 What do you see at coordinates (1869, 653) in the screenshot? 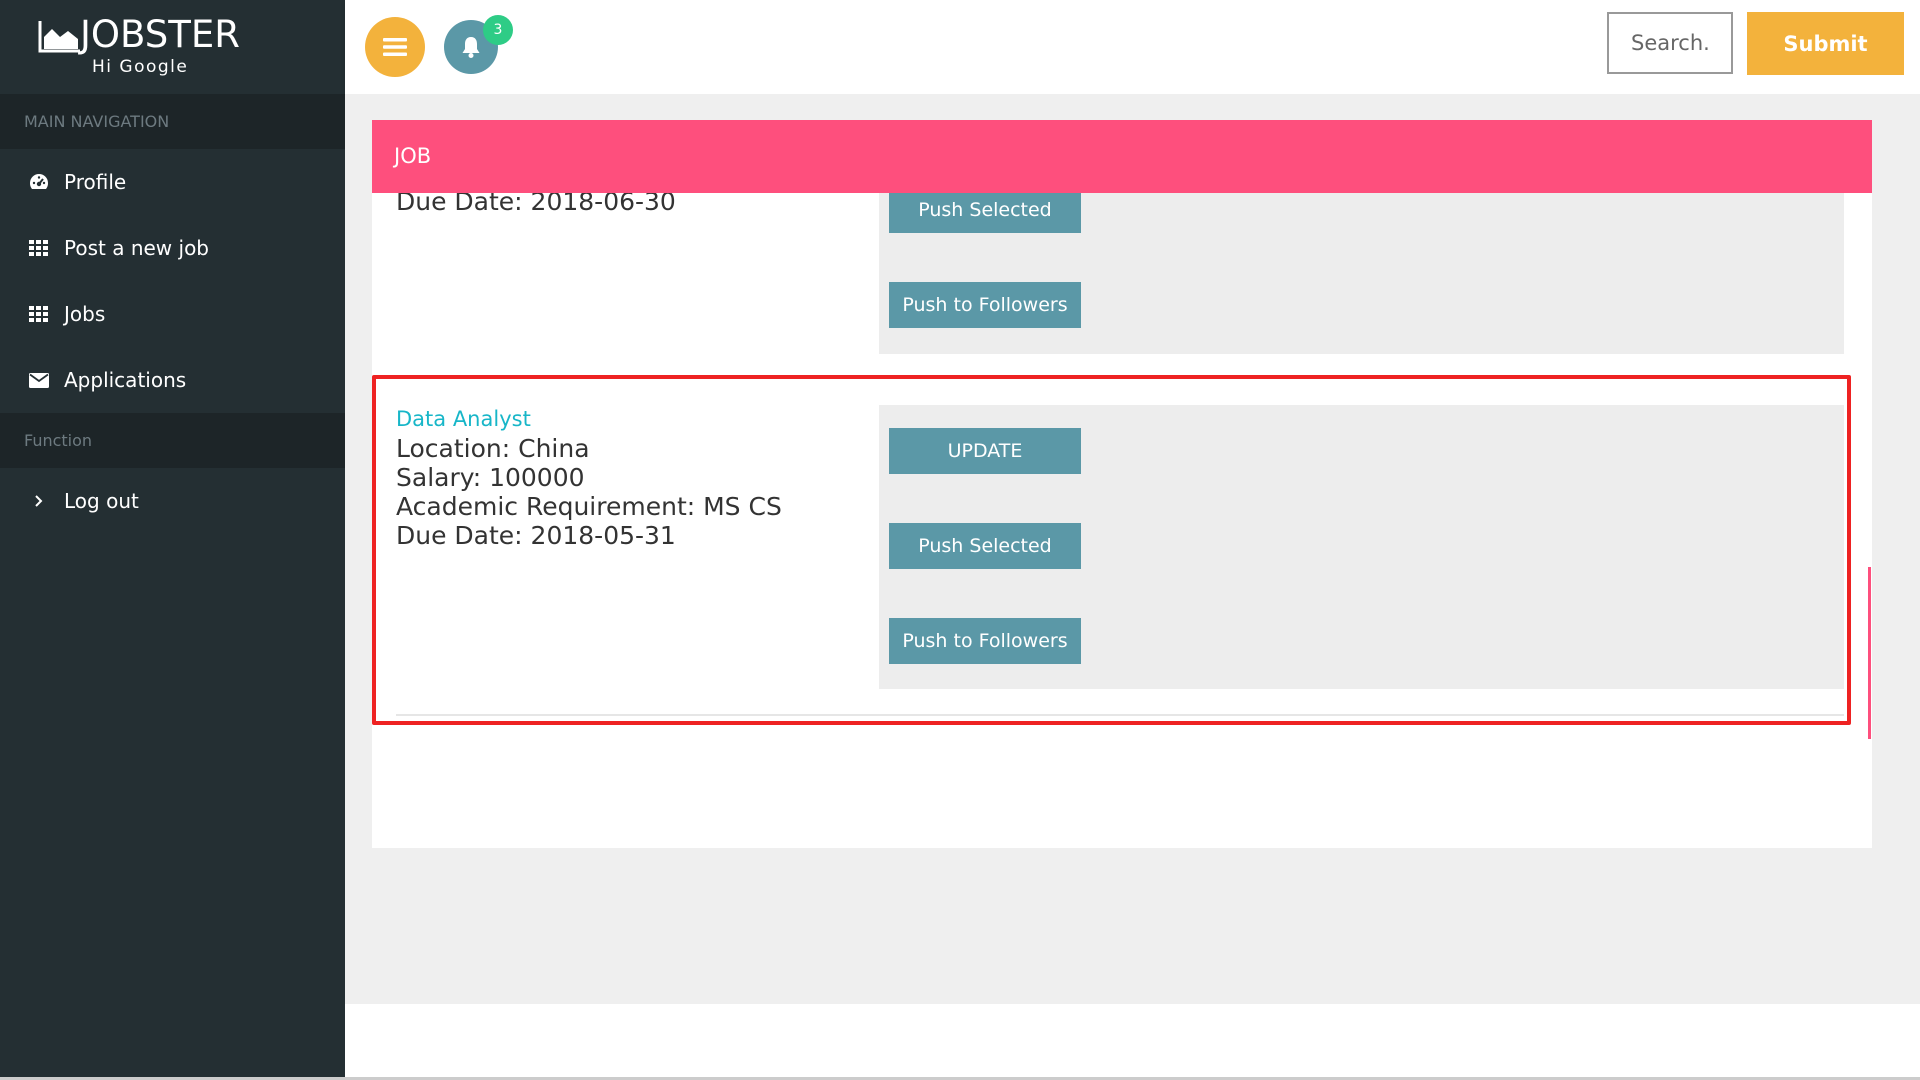
I see `scroll-indicator` at bounding box center [1869, 653].